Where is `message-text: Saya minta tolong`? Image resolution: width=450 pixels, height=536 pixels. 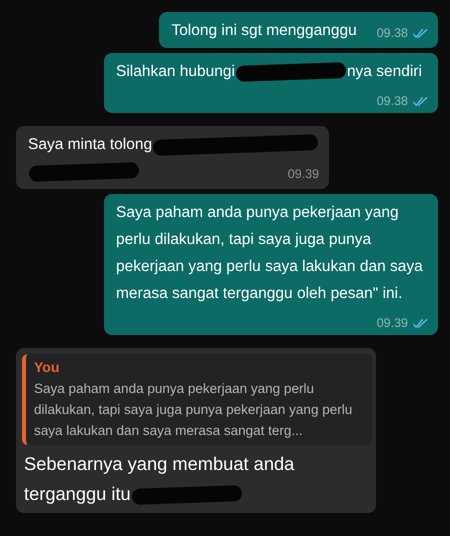 message-text: Saya minta tolong is located at coordinates (90, 144).